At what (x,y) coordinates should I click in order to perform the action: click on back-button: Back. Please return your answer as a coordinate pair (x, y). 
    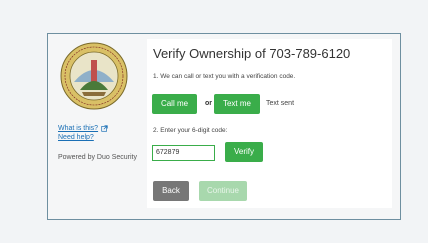
    Looking at the image, I should click on (171, 191).